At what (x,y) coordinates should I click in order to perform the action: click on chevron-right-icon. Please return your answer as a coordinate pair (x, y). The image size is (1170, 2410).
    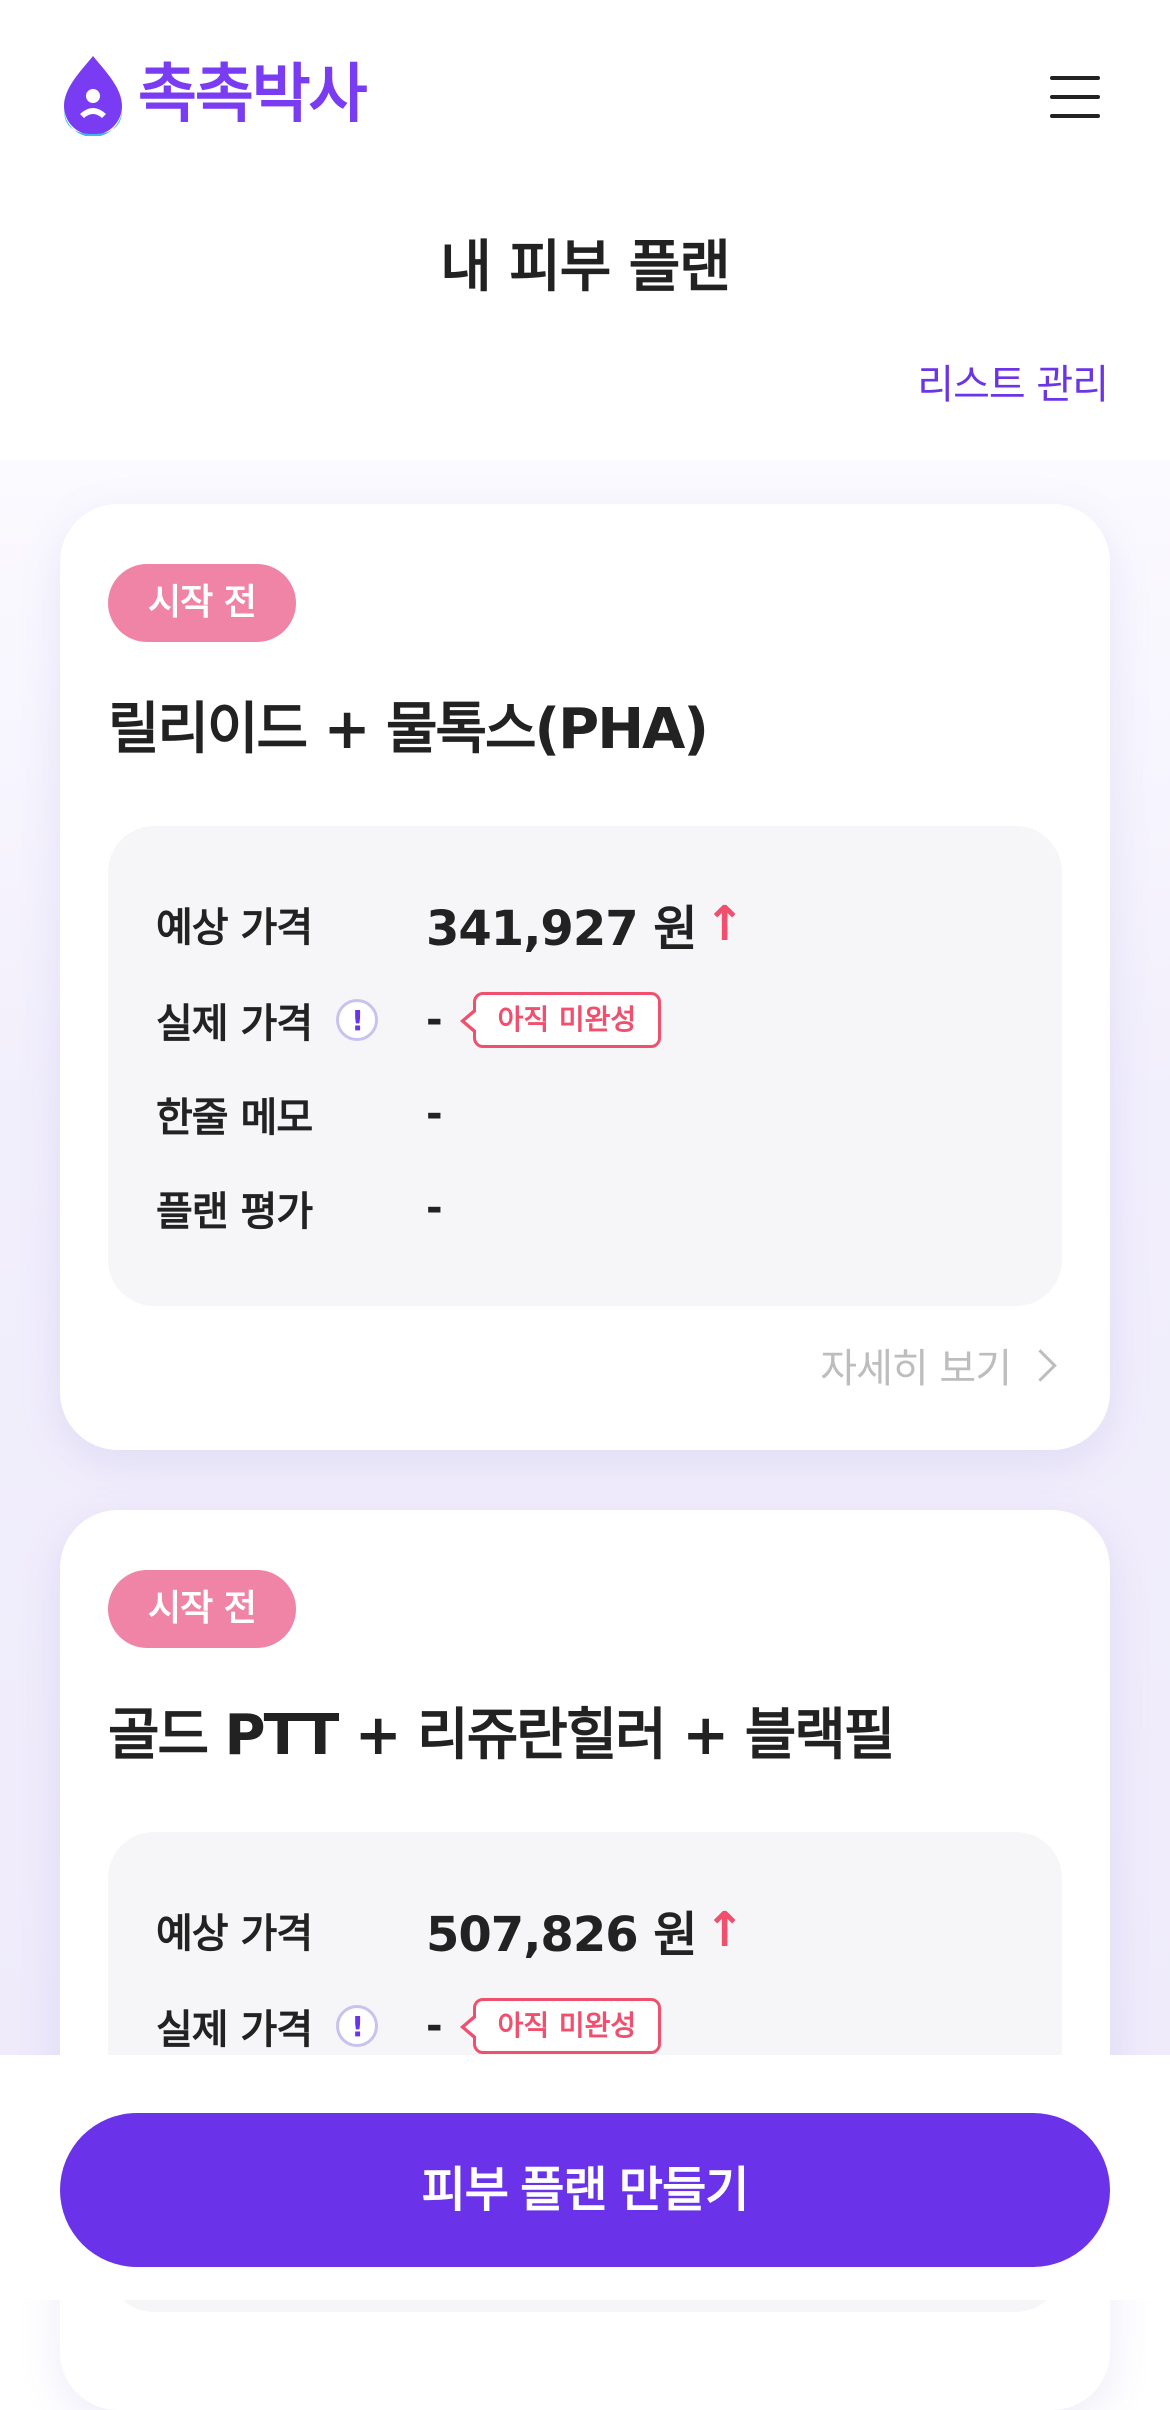
    Looking at the image, I should click on (1040, 1365).